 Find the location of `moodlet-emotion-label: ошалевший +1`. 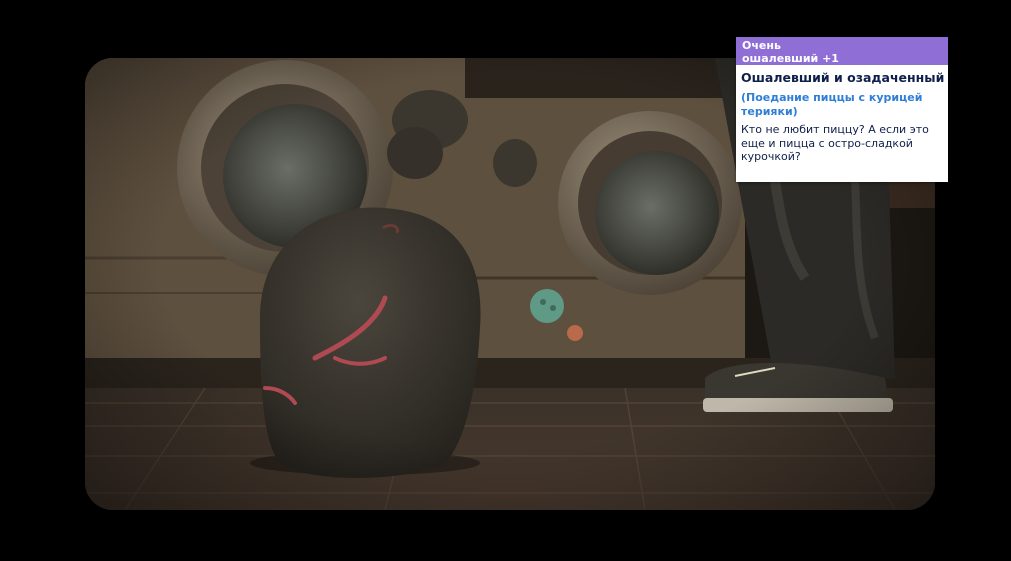

moodlet-emotion-label: ошалевший +1 is located at coordinates (790, 58).